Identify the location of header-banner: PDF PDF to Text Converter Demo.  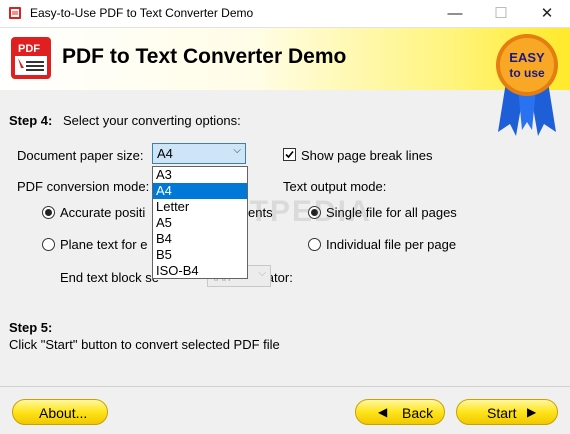
(285, 59).